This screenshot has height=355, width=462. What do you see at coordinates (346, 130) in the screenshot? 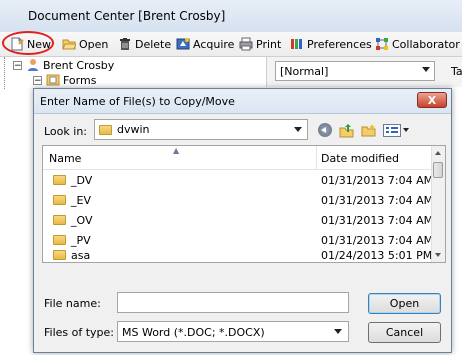
I see `up-folder-icon` at bounding box center [346, 130].